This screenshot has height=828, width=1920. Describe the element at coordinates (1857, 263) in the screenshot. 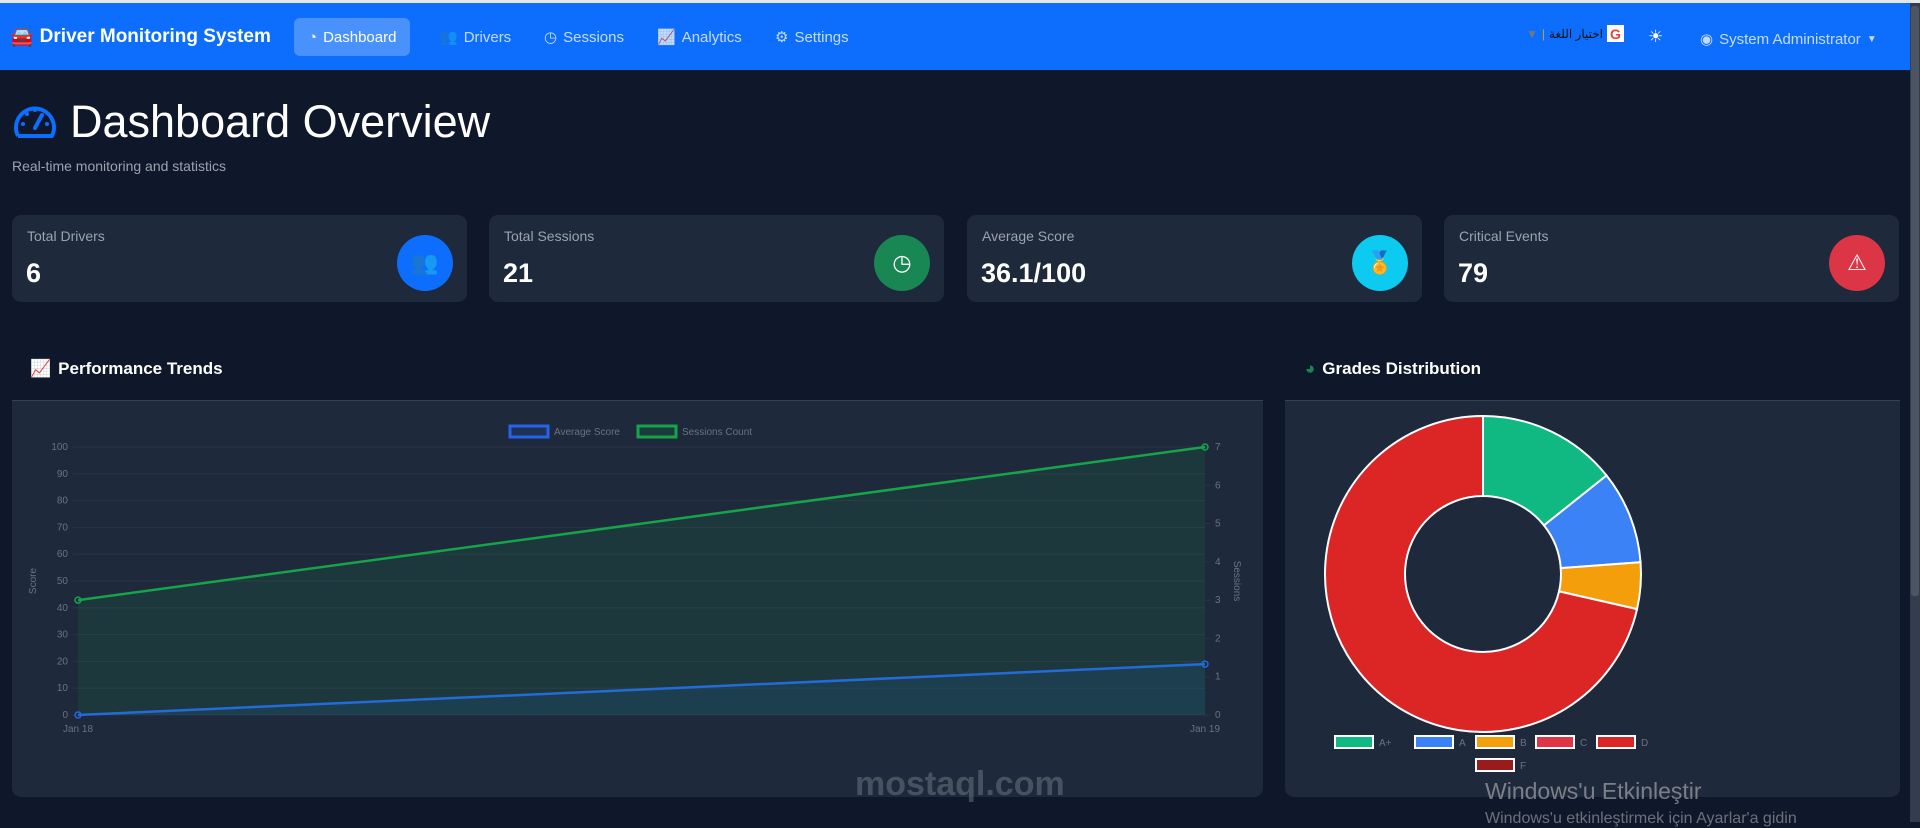

I see `warning-icon: ⚠` at that location.